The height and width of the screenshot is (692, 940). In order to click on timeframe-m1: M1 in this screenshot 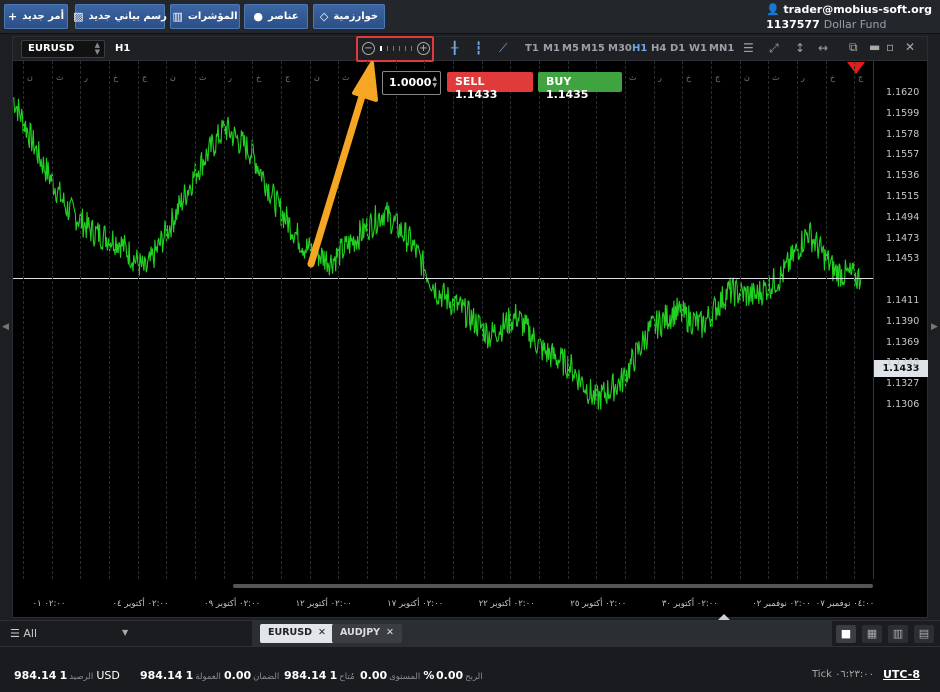, I will do `click(551, 48)`.